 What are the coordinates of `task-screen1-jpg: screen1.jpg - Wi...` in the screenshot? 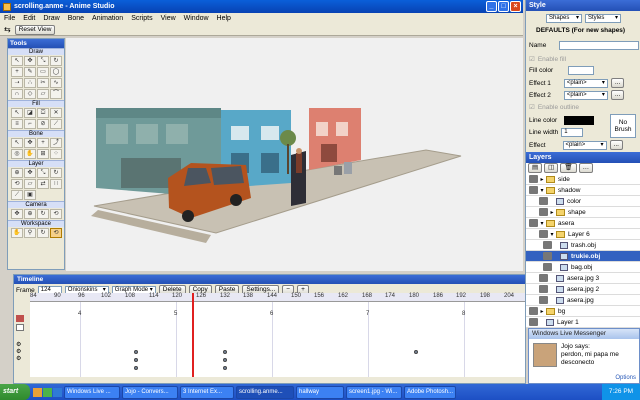 It's located at (374, 392).